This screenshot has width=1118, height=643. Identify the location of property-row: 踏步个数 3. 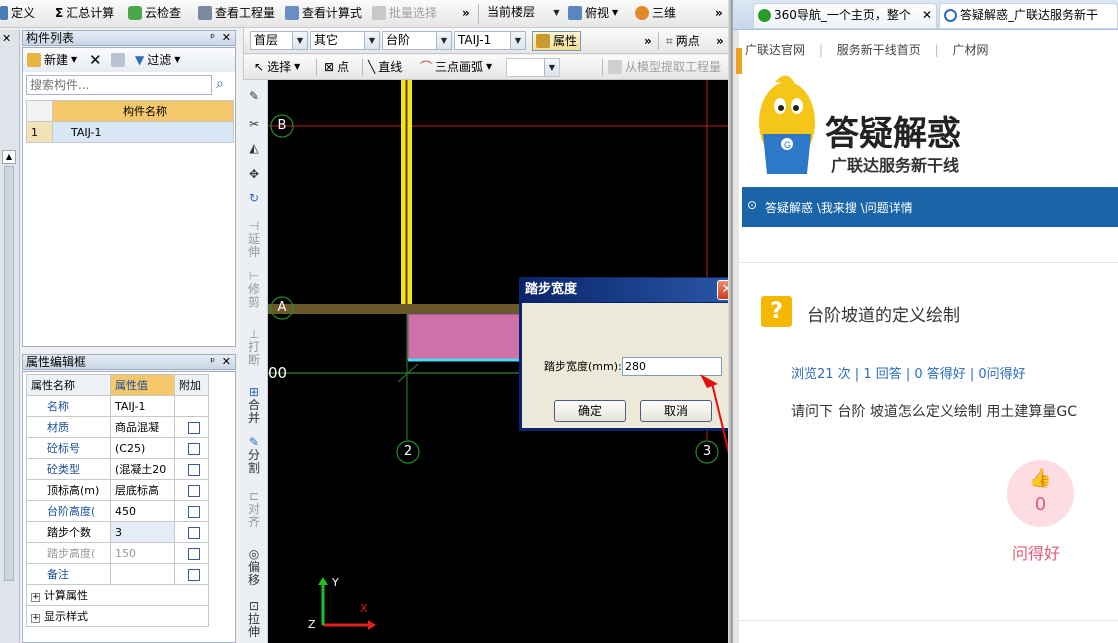
(117, 532).